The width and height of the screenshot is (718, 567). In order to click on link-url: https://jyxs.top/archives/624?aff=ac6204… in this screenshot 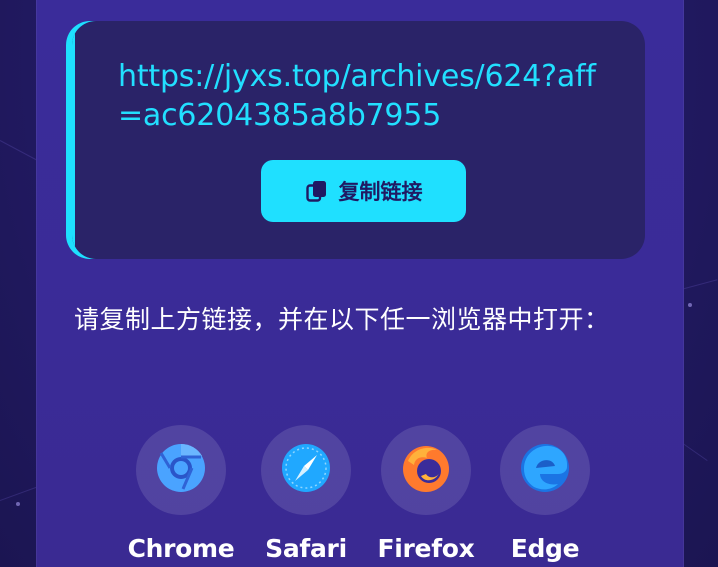, I will do `click(368, 96)`.